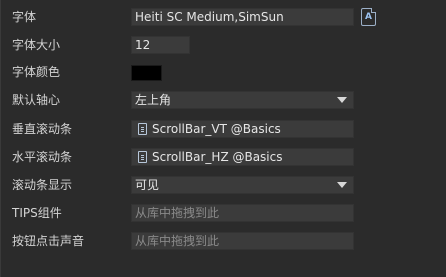  I want to click on anchor-row: 默认轴心 左上角, so click(223, 100).